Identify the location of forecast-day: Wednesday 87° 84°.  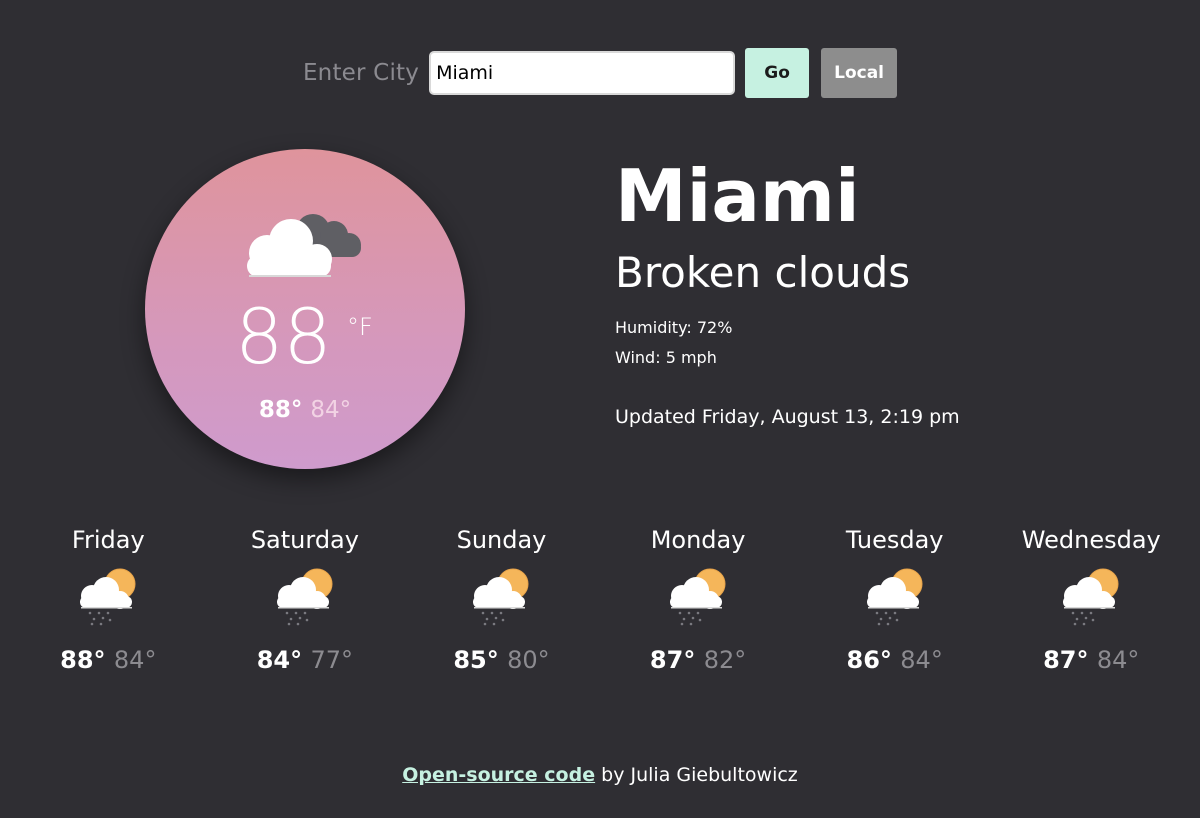
(1091, 599).